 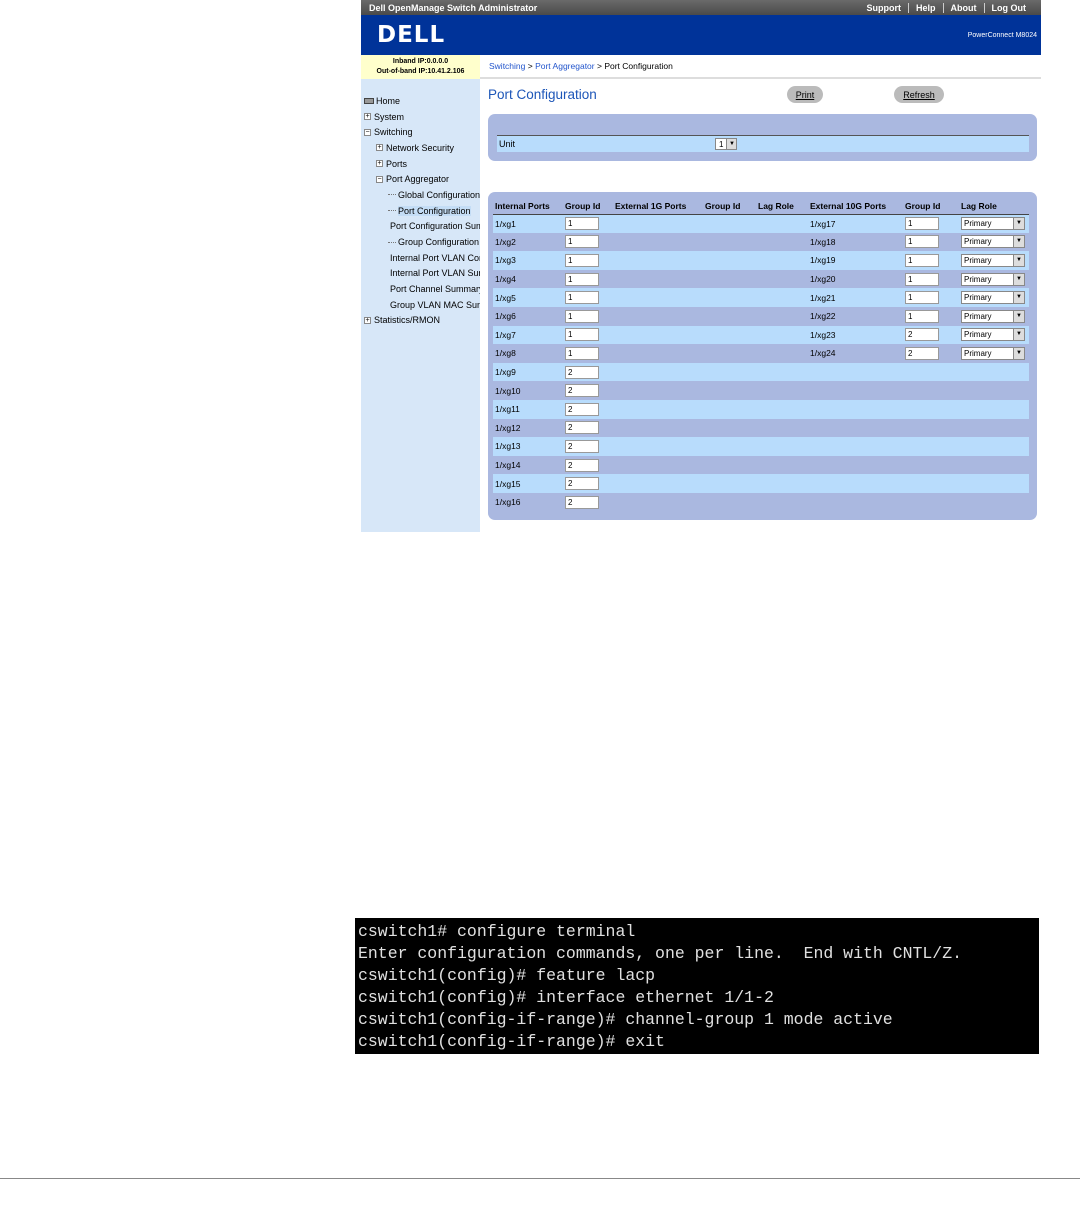 What do you see at coordinates (420, 195) in the screenshot?
I see `nav-item: Global Configuration` at bounding box center [420, 195].